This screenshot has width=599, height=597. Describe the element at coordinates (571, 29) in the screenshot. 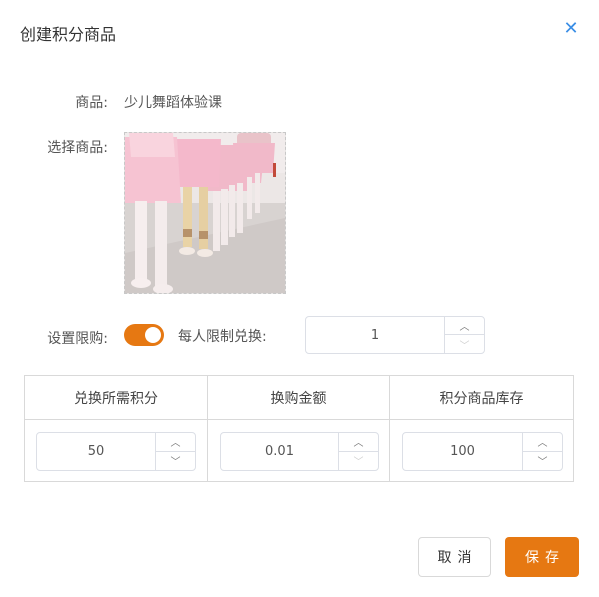

I see `close-icon: ✕` at that location.